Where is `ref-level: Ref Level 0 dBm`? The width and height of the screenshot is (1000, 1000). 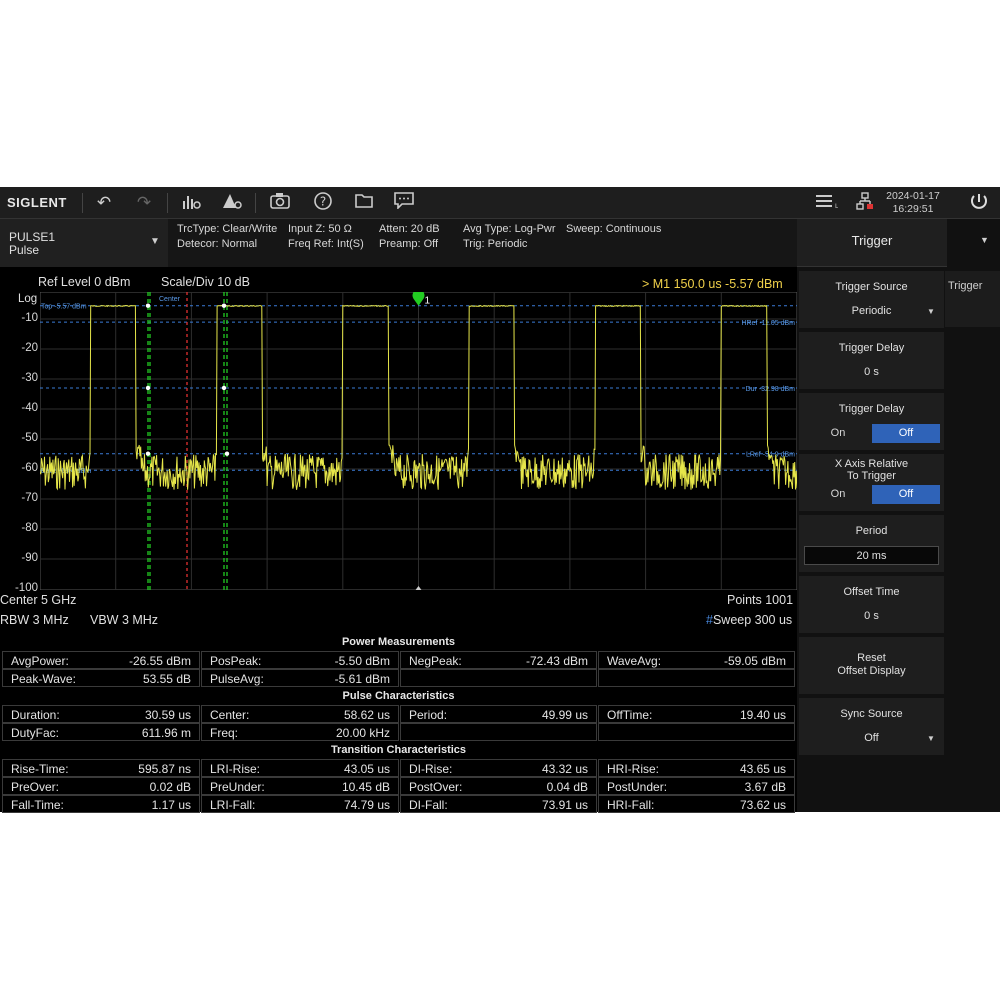 ref-level: Ref Level 0 dBm is located at coordinates (84, 282).